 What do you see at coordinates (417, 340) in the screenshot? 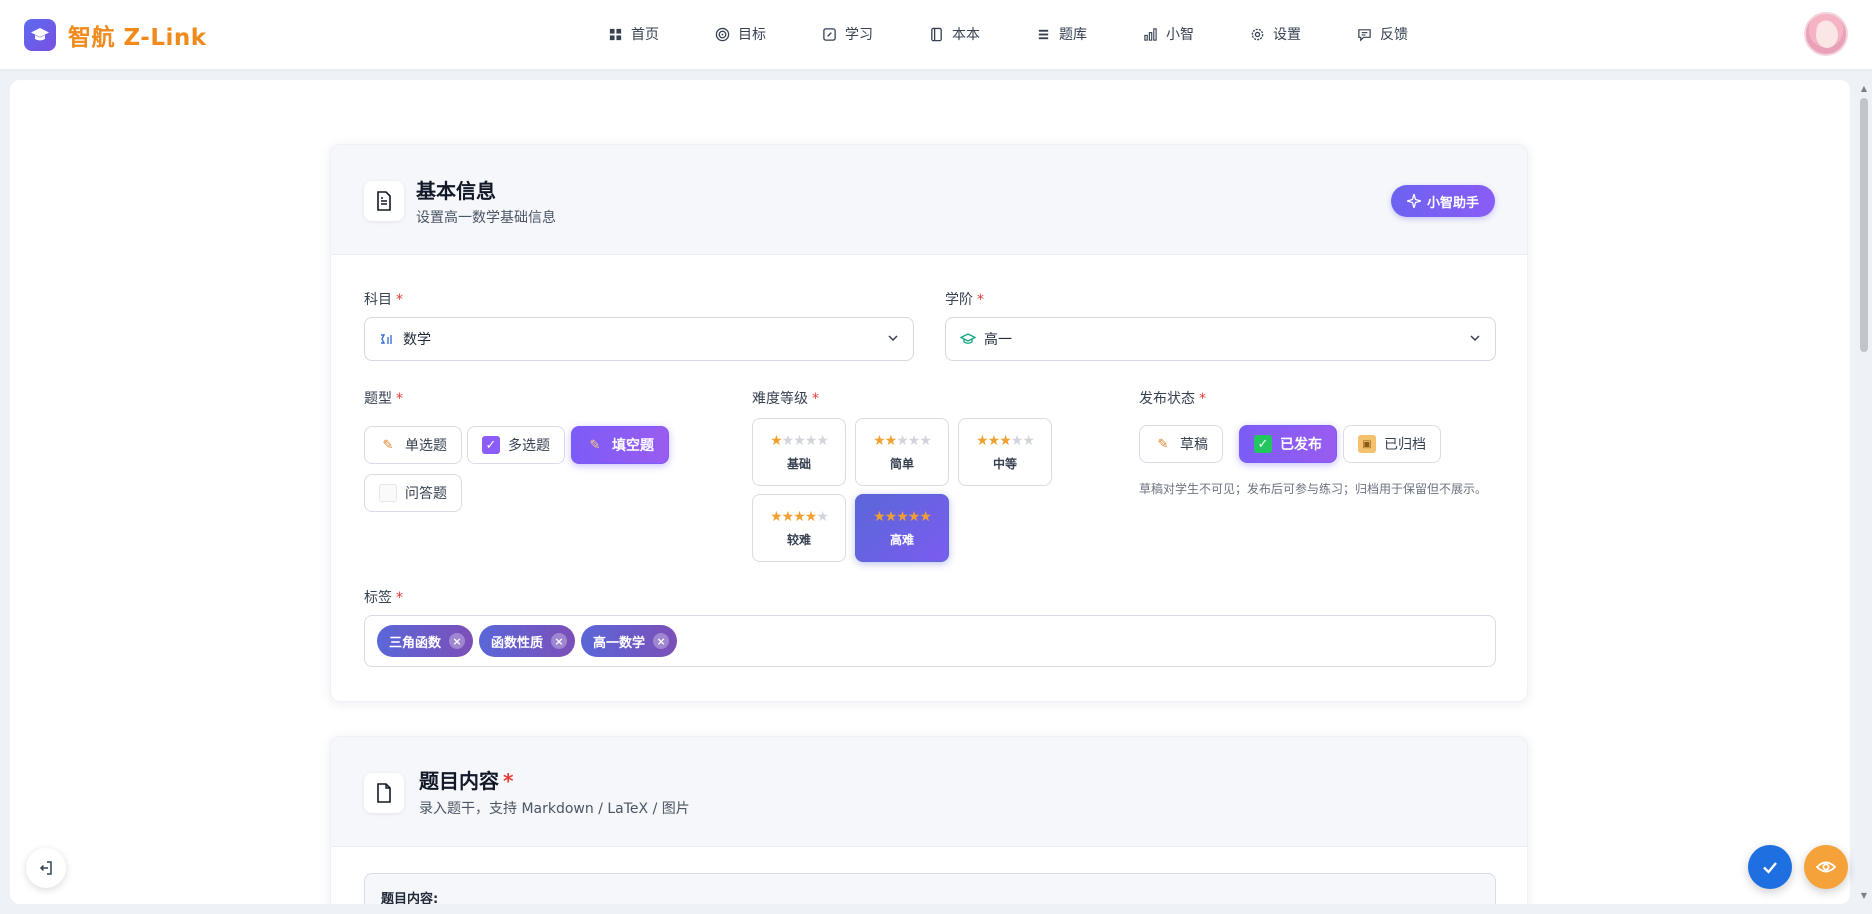
I see `subject-value: 数学` at bounding box center [417, 340].